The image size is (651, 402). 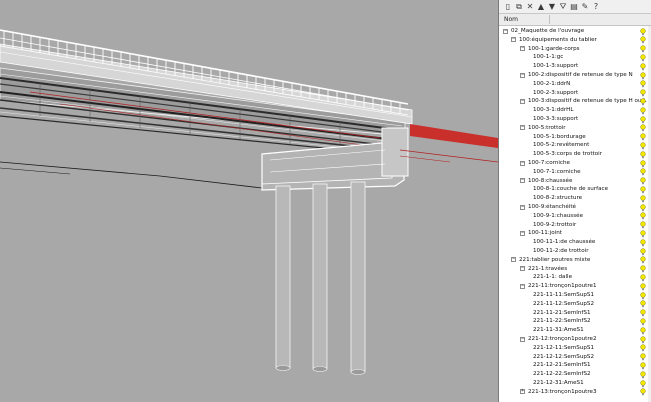 What do you see at coordinates (574, 137) in the screenshot?
I see `layer-row: 100-5-1:bordurage` at bounding box center [574, 137].